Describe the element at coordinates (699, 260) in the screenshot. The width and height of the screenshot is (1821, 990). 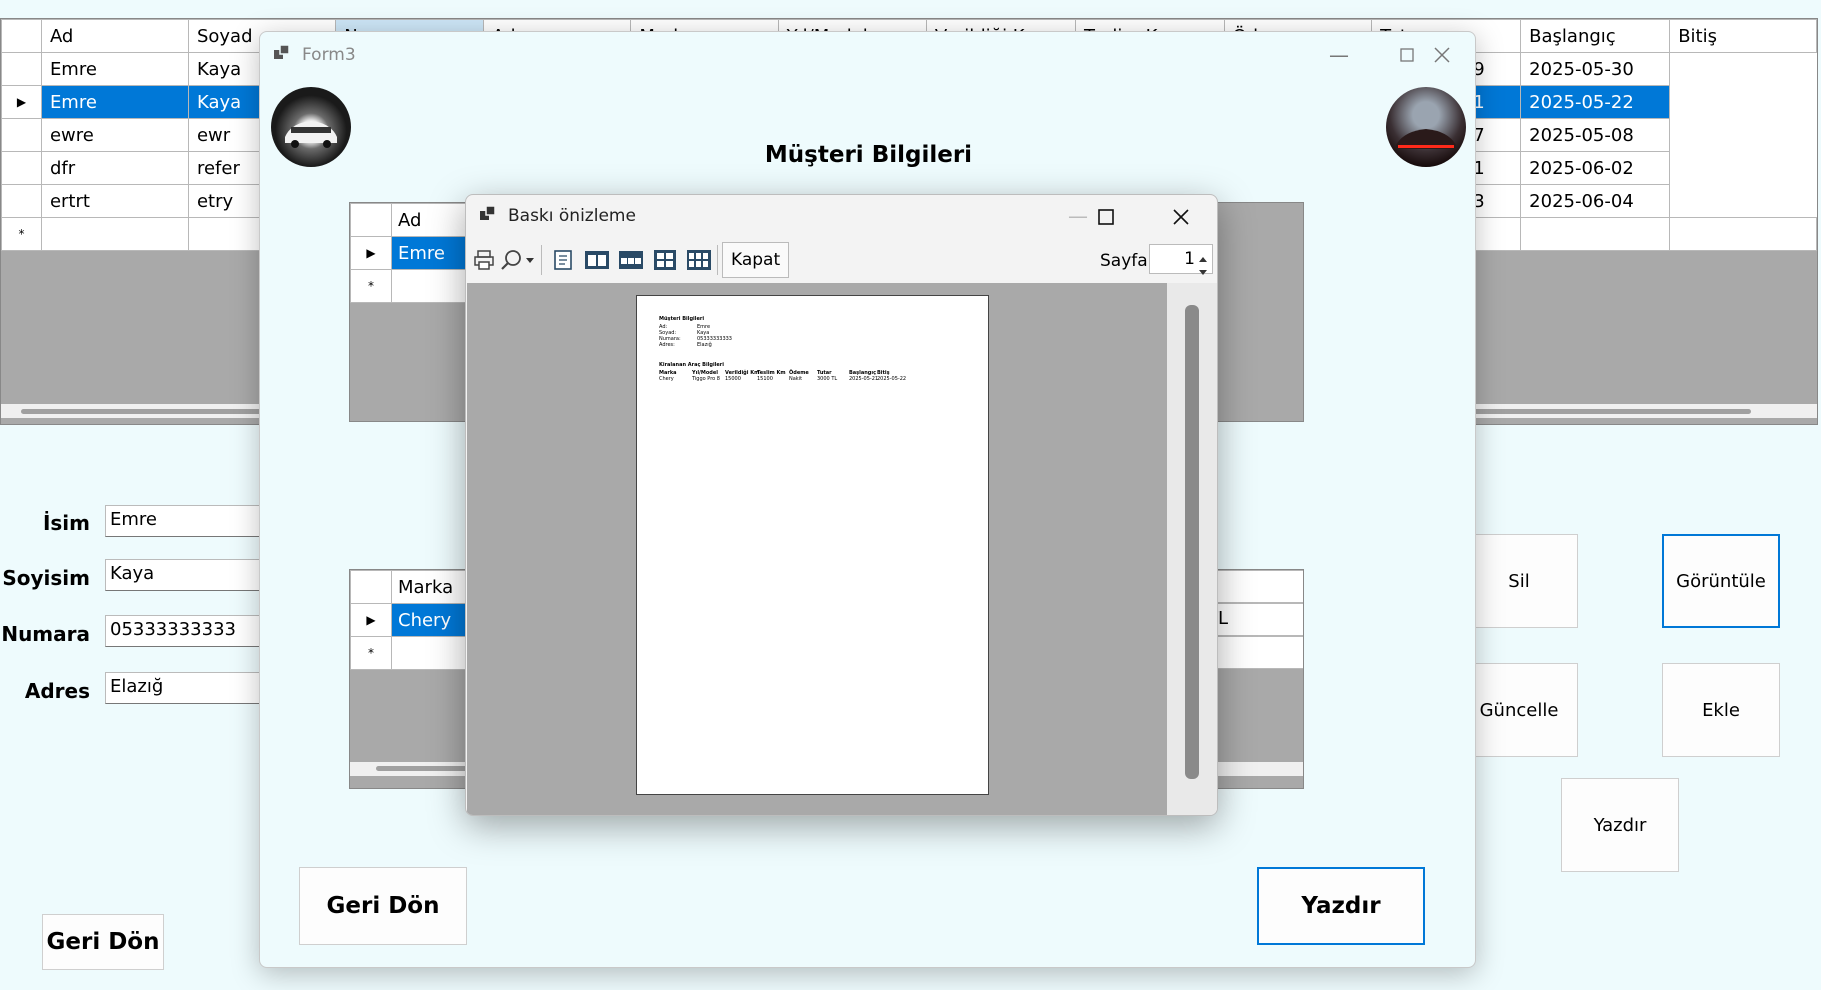
I see `six-pages-icon` at that location.